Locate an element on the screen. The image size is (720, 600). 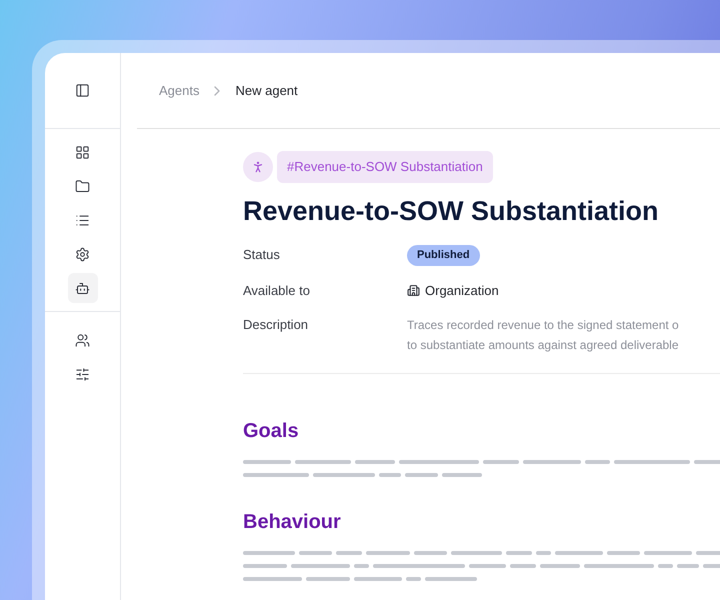
users-icon is located at coordinates (82, 340).